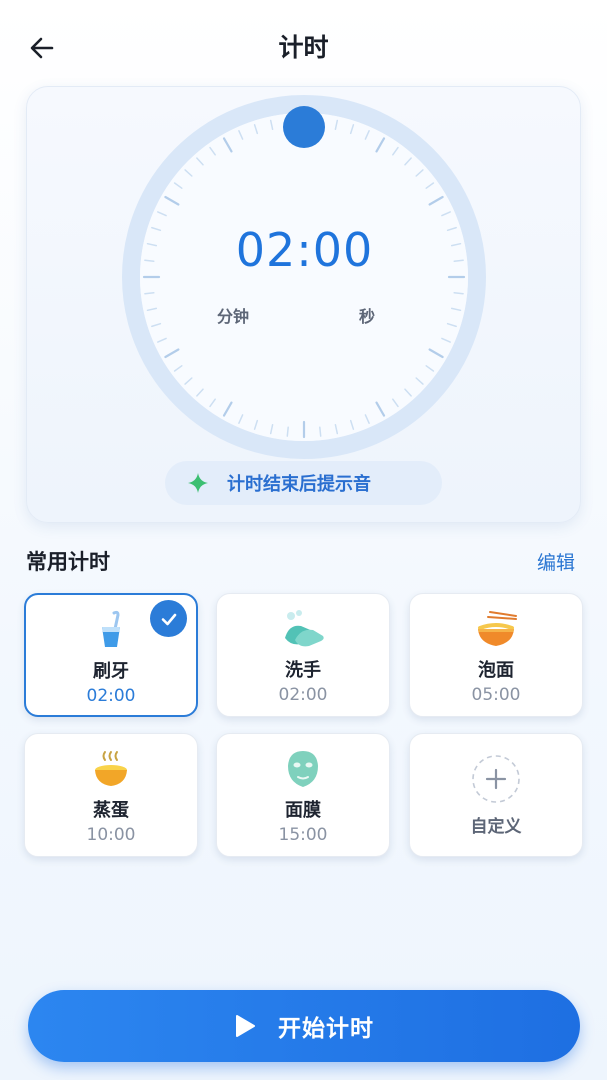 This screenshot has width=607, height=1080. I want to click on washing-hands-icon, so click(304, 628).